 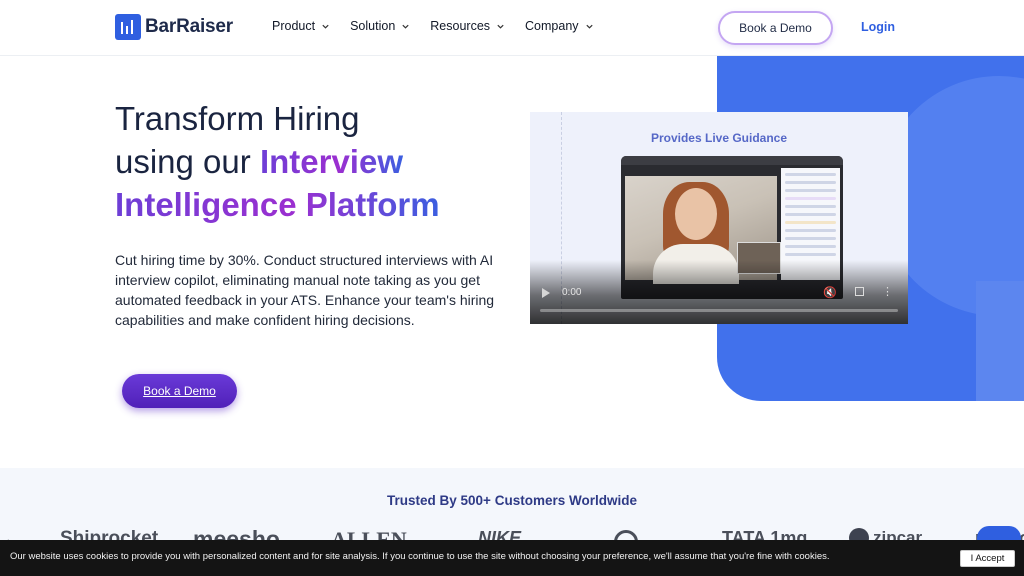 I want to click on product-video: Provides Live Guidance 0:00 🔇 ⋮, so click(x=719, y=218).